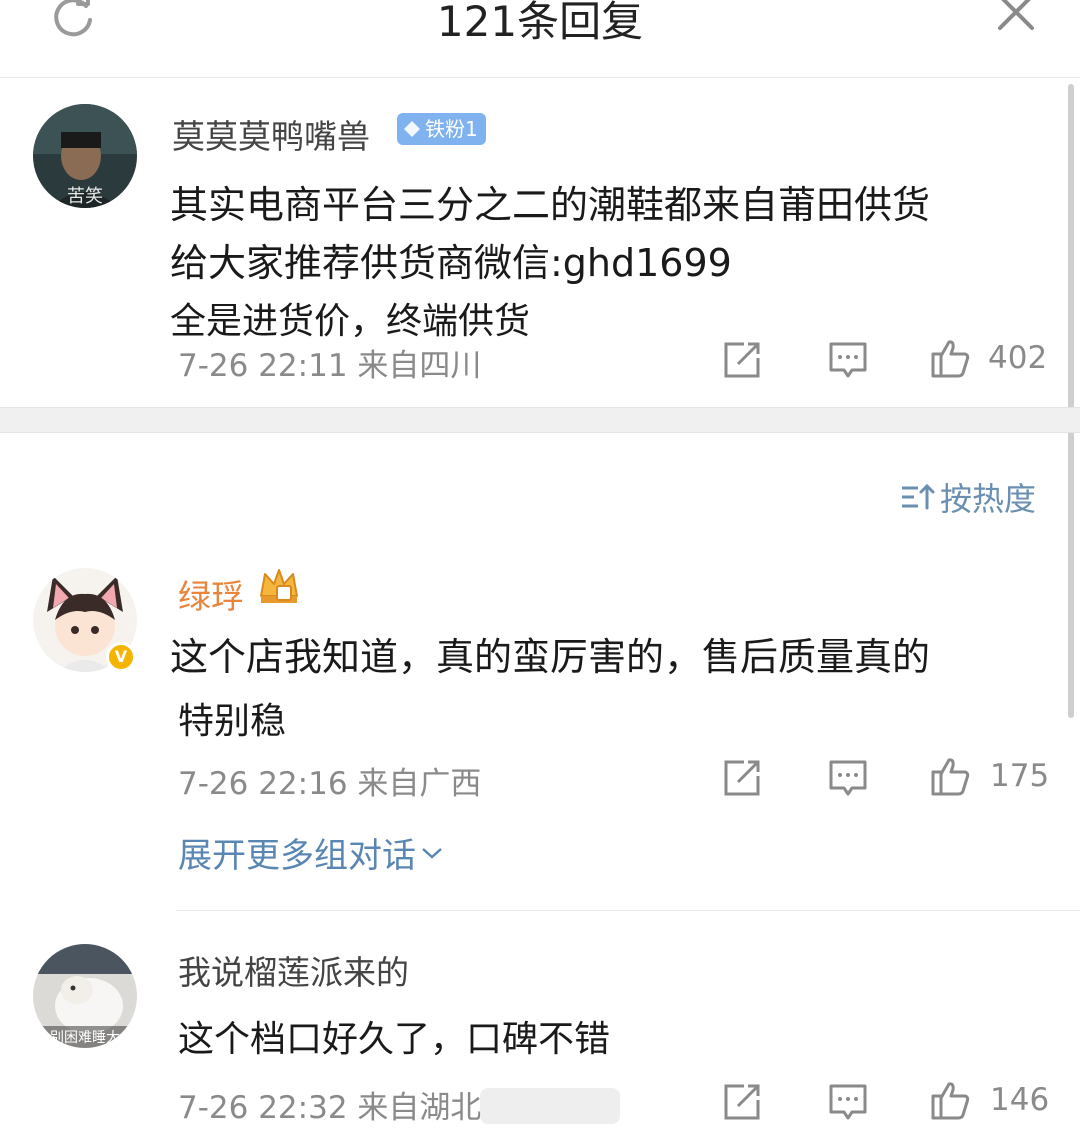  What do you see at coordinates (432, 853) in the screenshot?
I see `chevron-down-icon` at bounding box center [432, 853].